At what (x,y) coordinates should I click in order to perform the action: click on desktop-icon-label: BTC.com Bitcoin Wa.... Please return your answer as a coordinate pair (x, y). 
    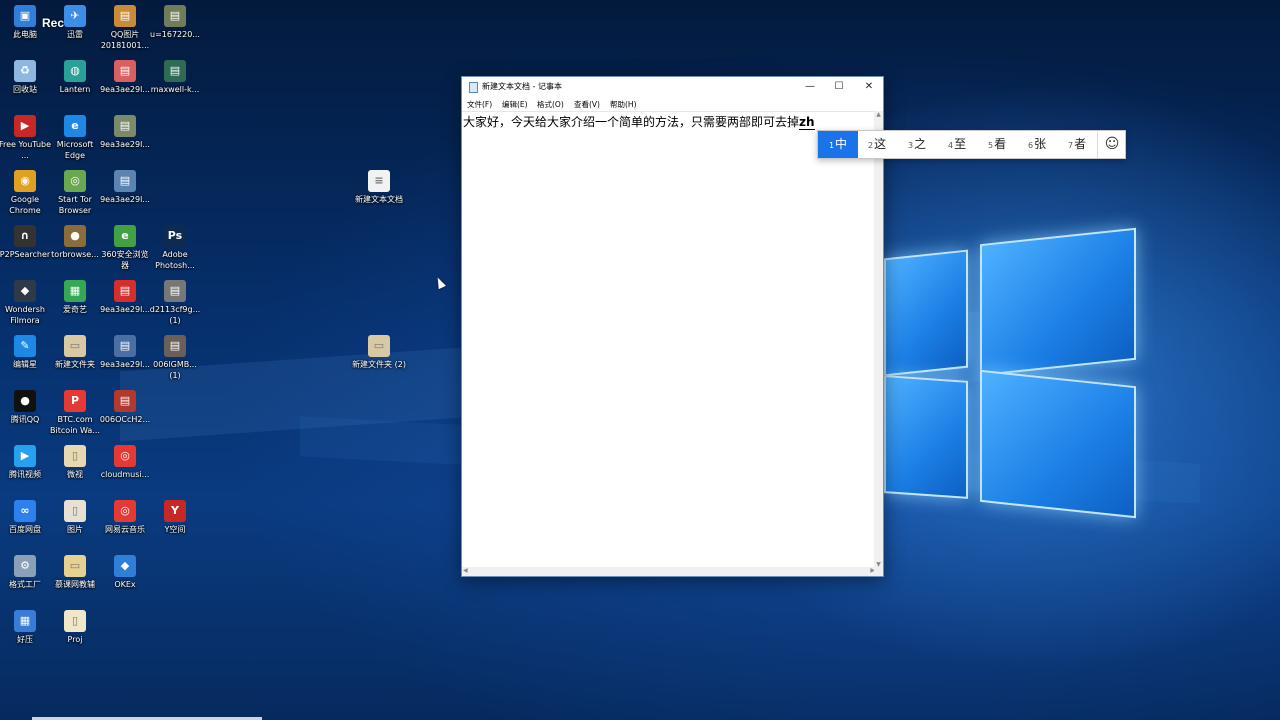
    Looking at the image, I should click on (75, 425).